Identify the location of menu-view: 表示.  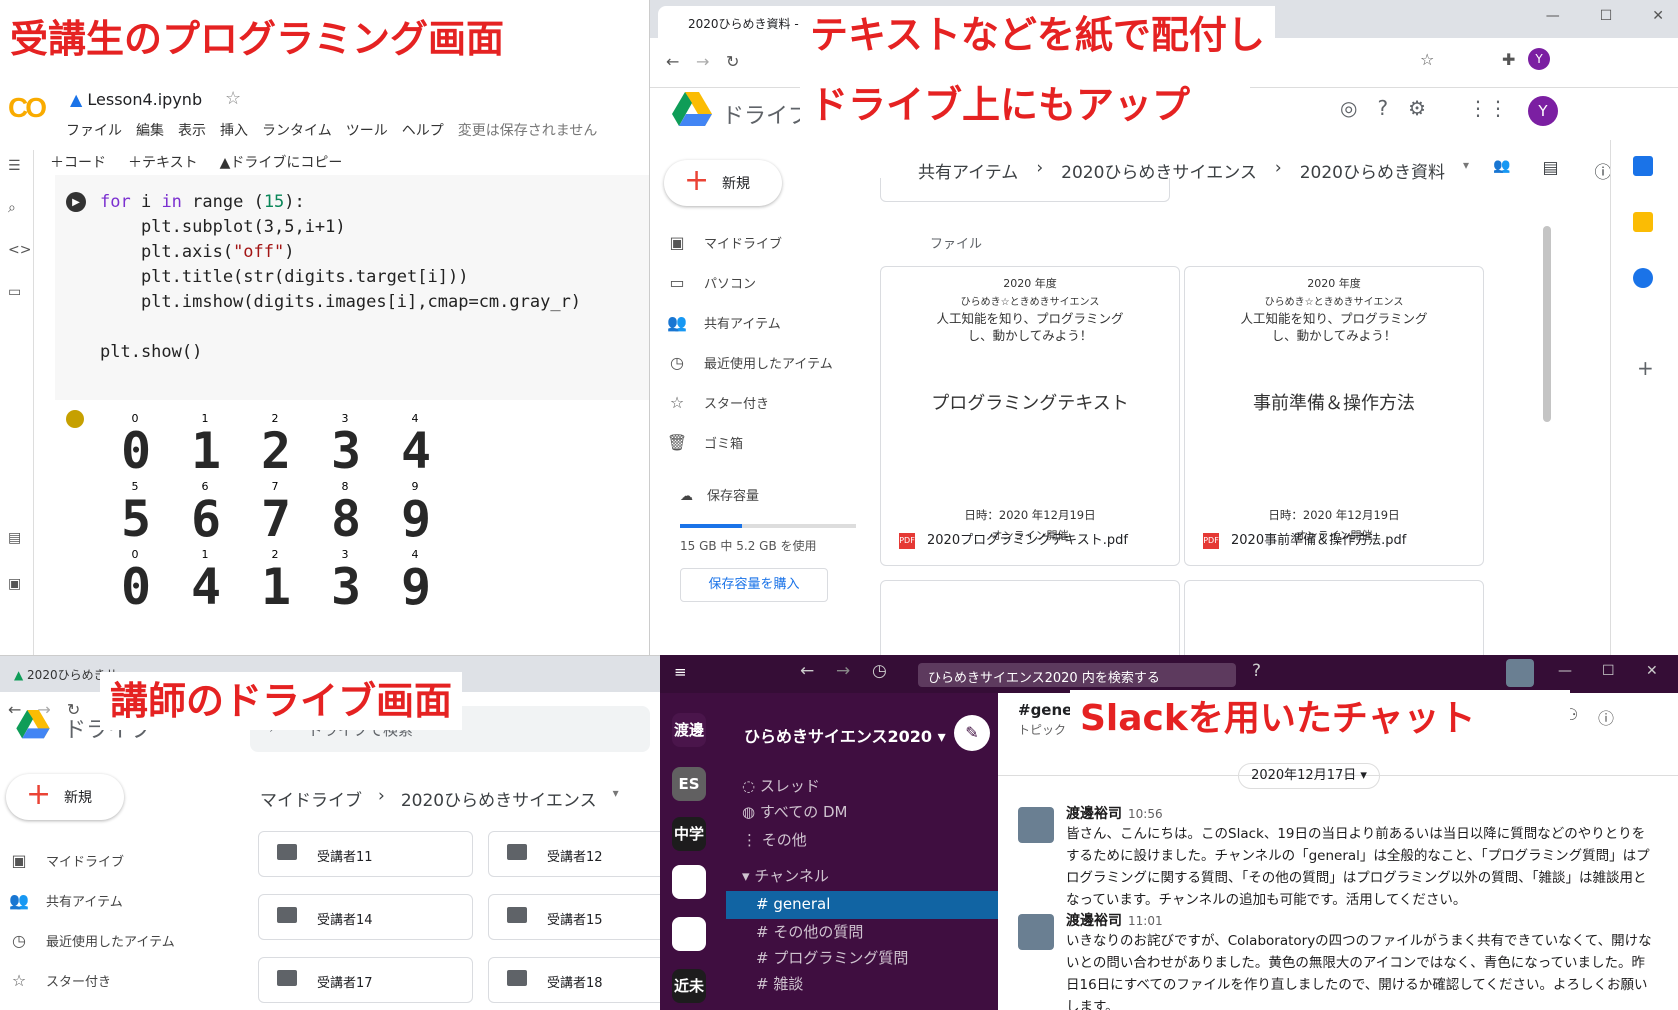
(192, 130).